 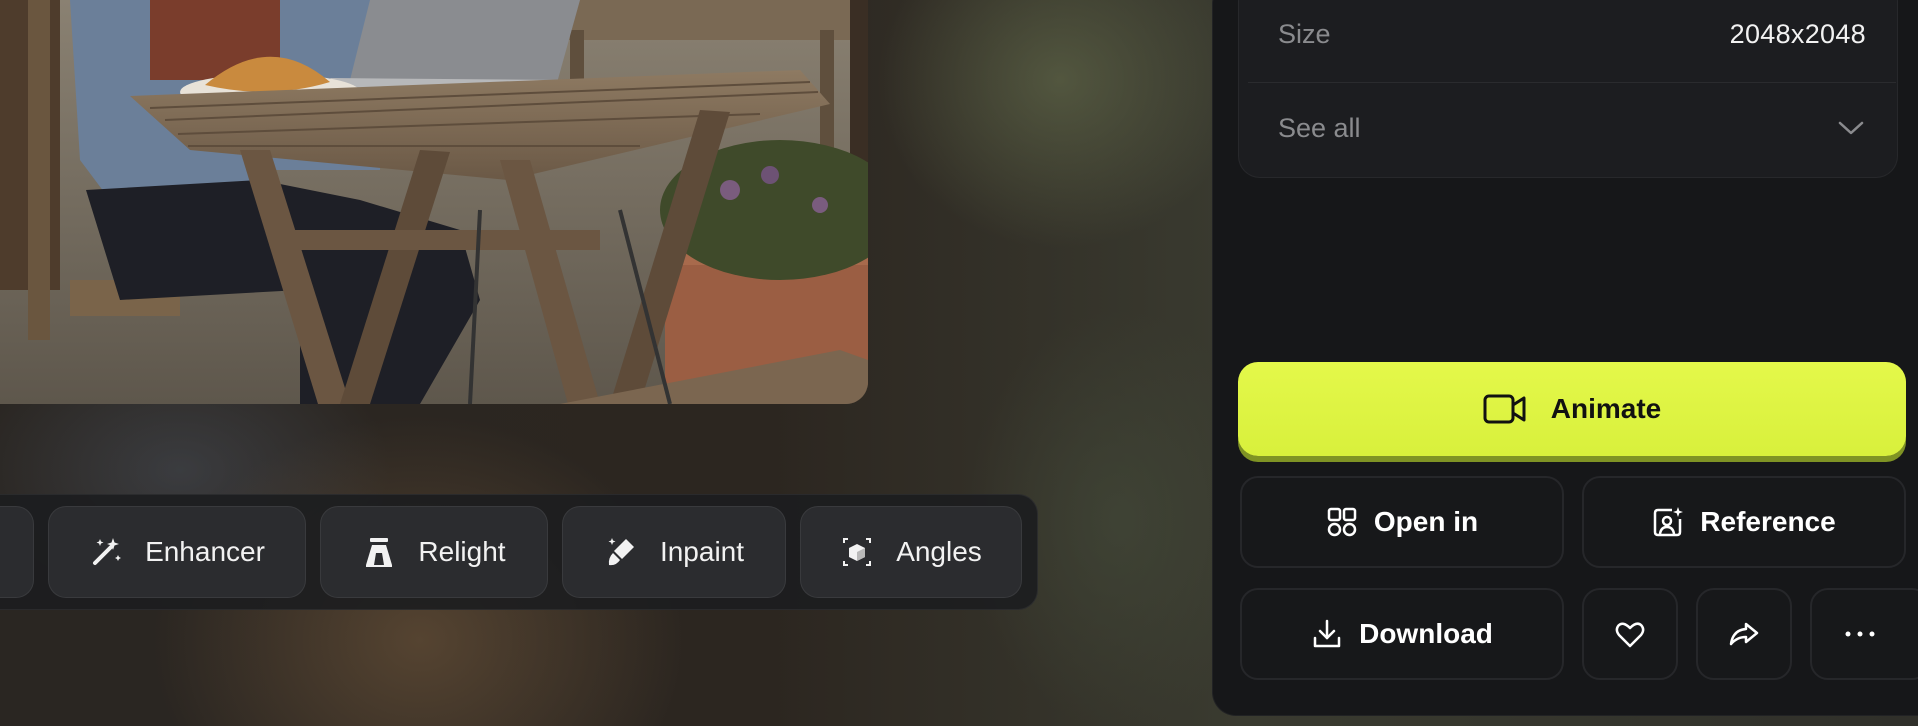 I want to click on angles-label: Angles, so click(x=939, y=551).